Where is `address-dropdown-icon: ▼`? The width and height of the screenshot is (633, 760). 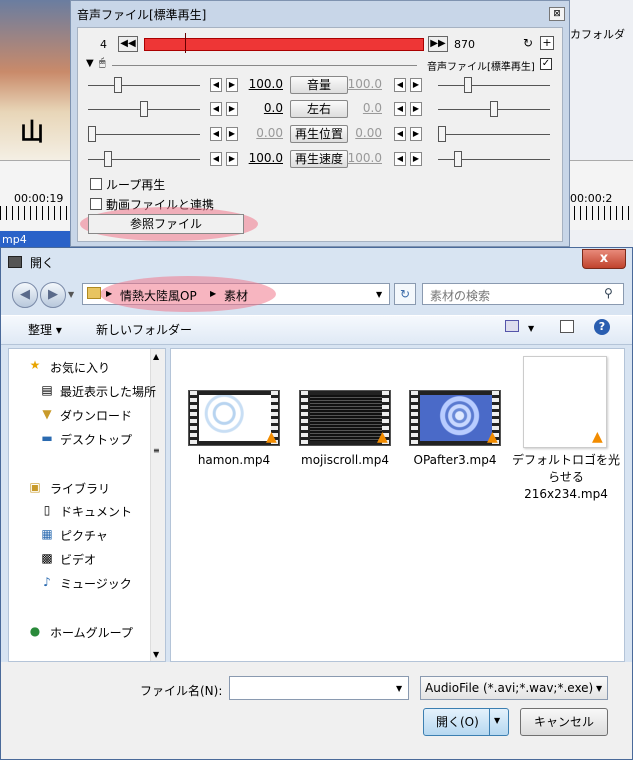 address-dropdown-icon: ▼ is located at coordinates (379, 294).